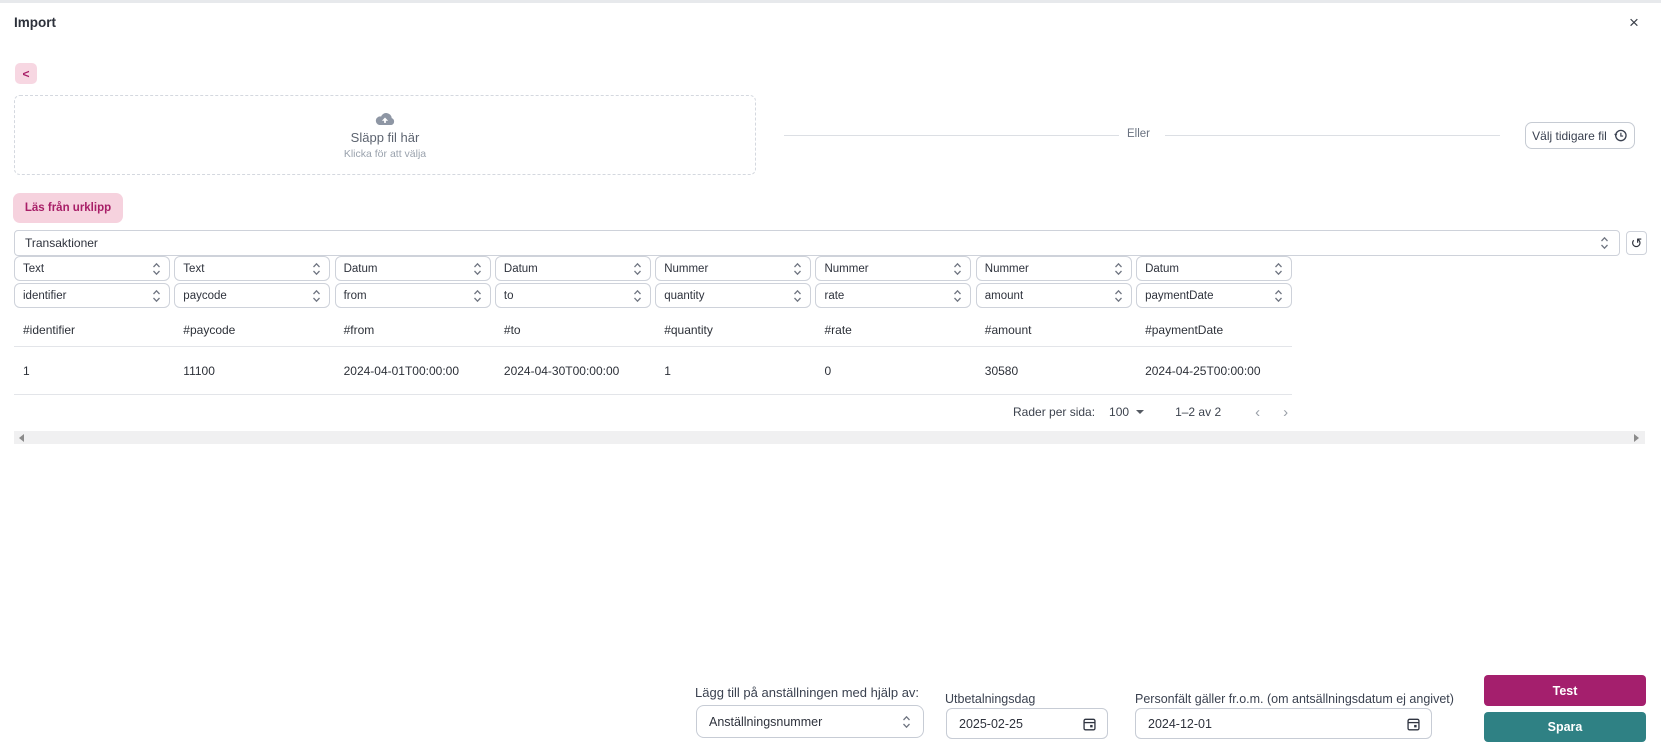 This screenshot has height=752, width=1661. Describe the element at coordinates (810, 721) in the screenshot. I see `match-by-select: Anställningsnummer` at that location.